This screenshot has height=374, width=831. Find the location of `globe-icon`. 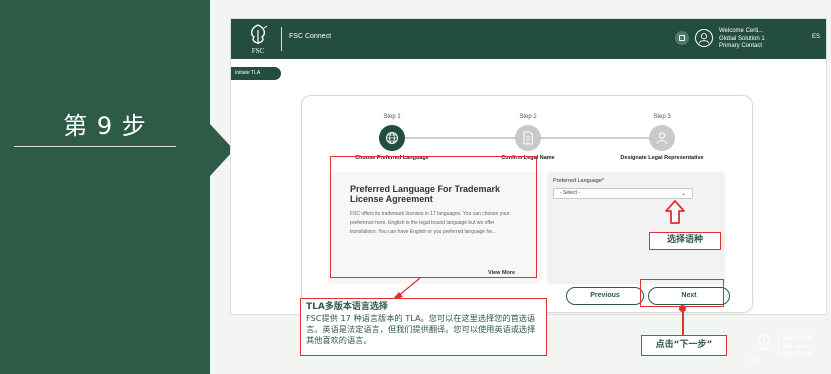

globe-icon is located at coordinates (392, 138).